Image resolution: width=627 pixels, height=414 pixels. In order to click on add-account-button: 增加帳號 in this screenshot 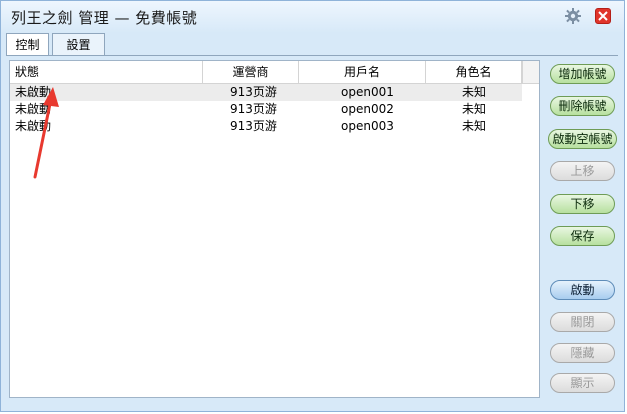, I will do `click(582, 74)`.